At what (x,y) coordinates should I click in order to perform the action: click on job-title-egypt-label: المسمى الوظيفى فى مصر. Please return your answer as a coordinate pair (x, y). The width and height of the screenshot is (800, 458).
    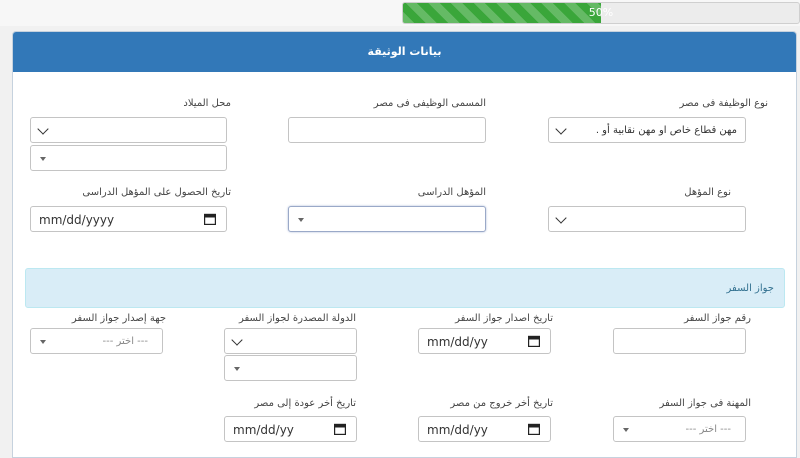
    Looking at the image, I should click on (429, 103).